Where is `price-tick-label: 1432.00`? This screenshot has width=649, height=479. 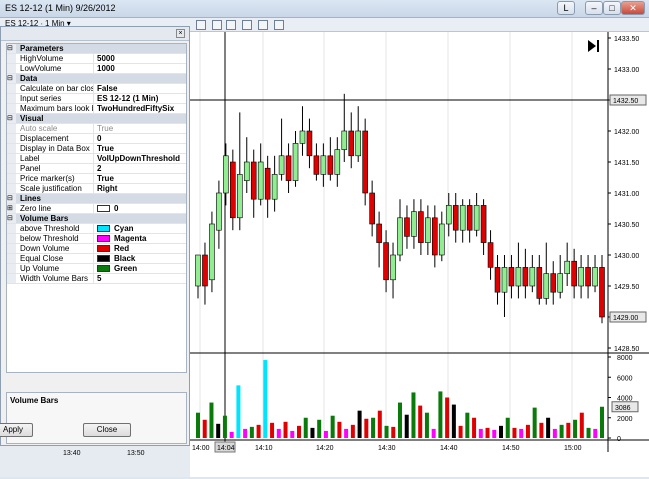 price-tick-label: 1432.00 is located at coordinates (626, 132).